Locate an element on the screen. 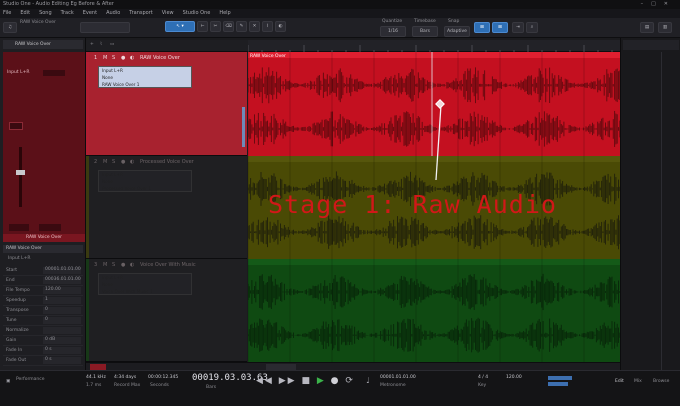 Image resolution: width=680 pixels, height=406 pixels. transport-buttons: ◀◀ ▶▶ ■ ▶ ● ⟳ is located at coordinates (305, 381).